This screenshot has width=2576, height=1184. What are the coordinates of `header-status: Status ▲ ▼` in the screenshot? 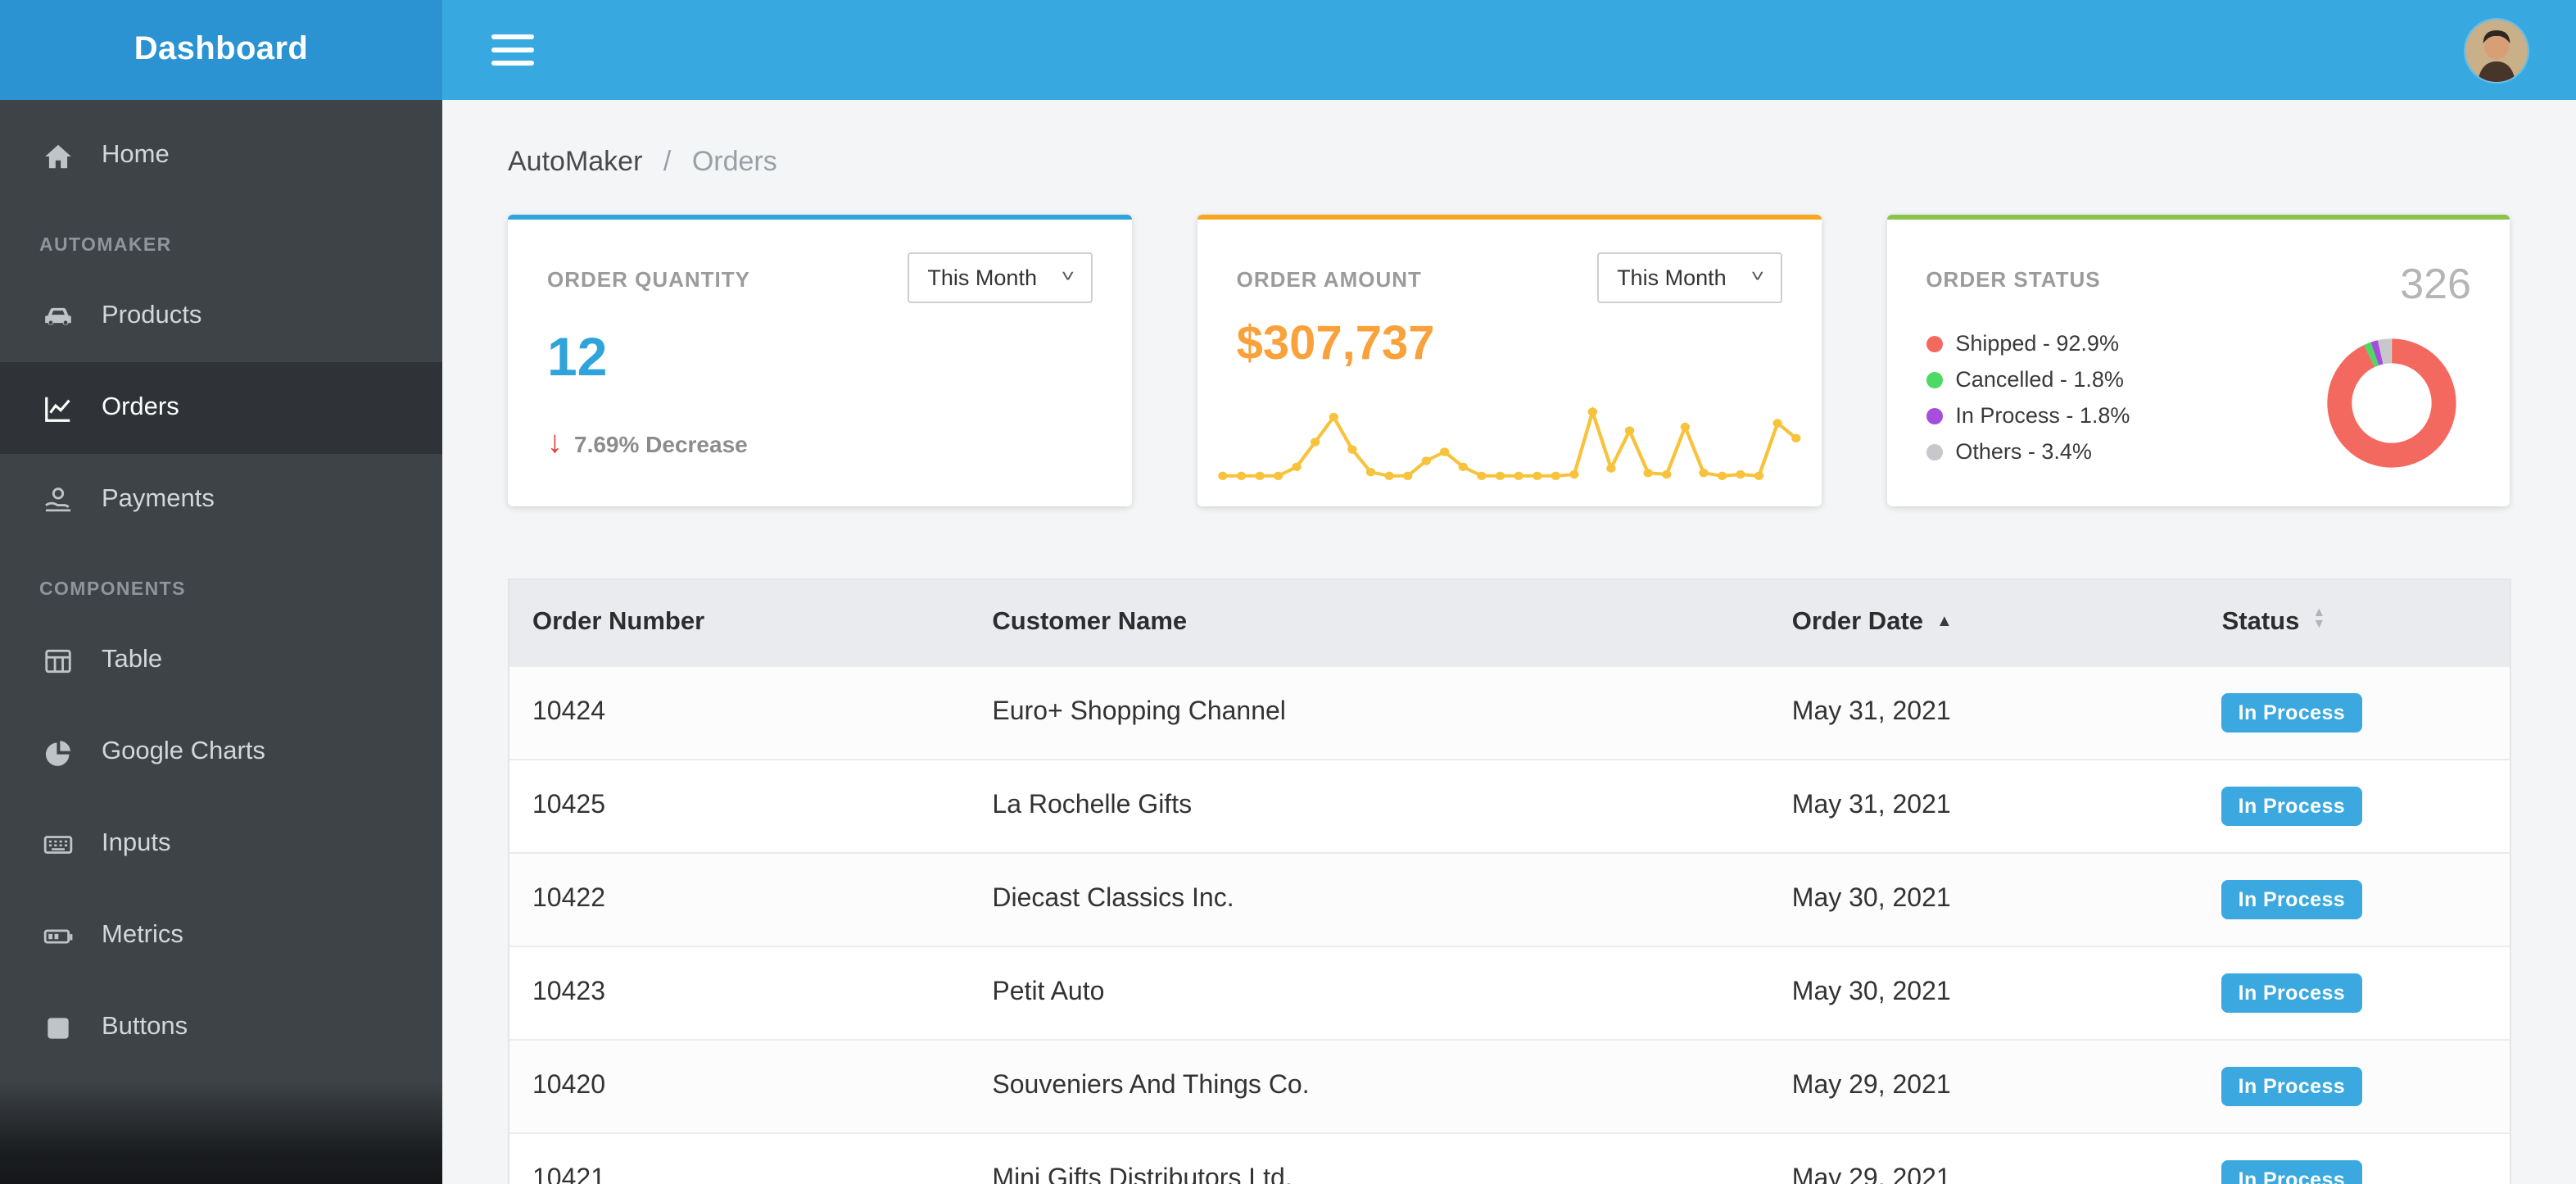 It's located at (2353, 622).